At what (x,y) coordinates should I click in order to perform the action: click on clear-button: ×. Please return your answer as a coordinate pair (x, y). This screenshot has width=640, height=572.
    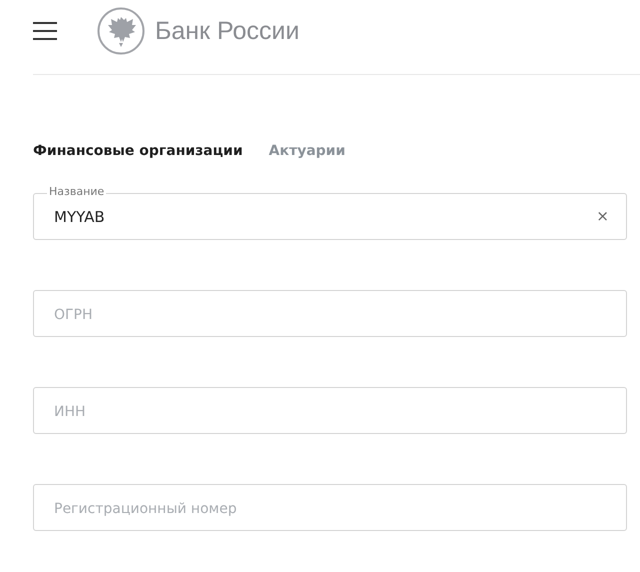
    Looking at the image, I should click on (602, 216).